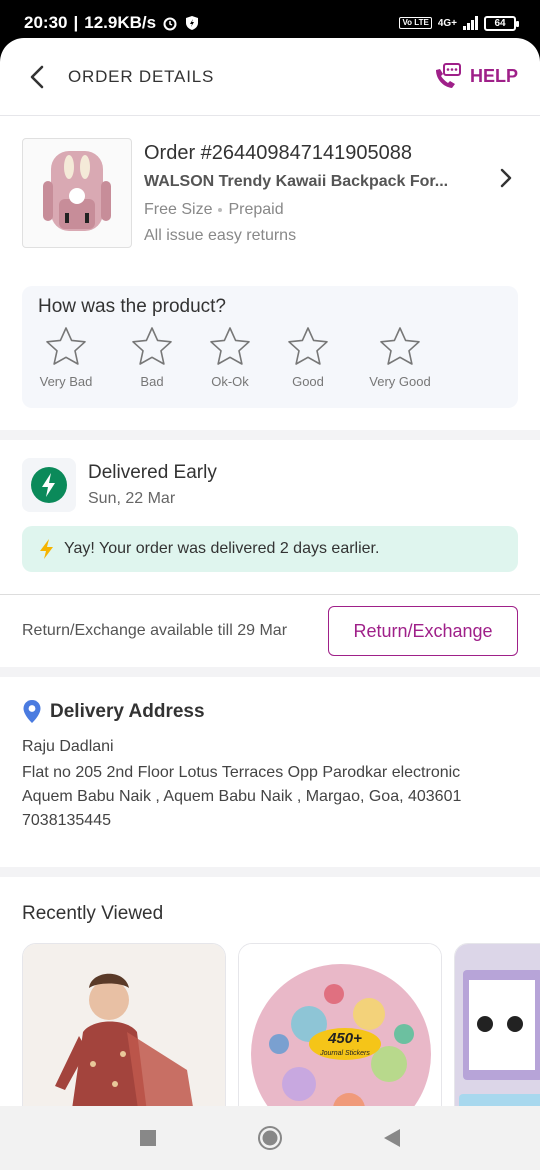 The image size is (540, 1170). I want to click on delivery-icon-box, so click(49, 485).